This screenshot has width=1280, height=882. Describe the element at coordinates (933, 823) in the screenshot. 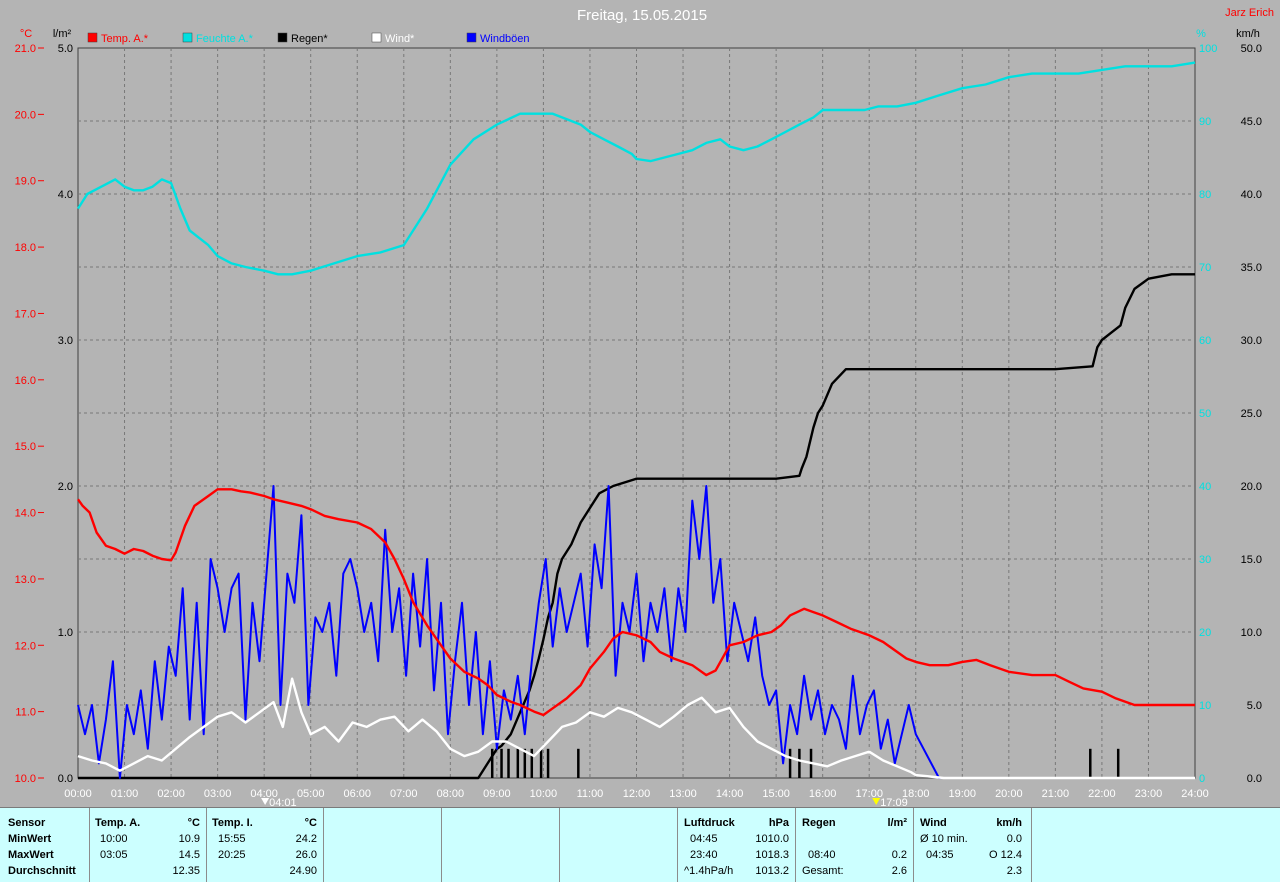

I see `stats-wind-title: Wind` at that location.